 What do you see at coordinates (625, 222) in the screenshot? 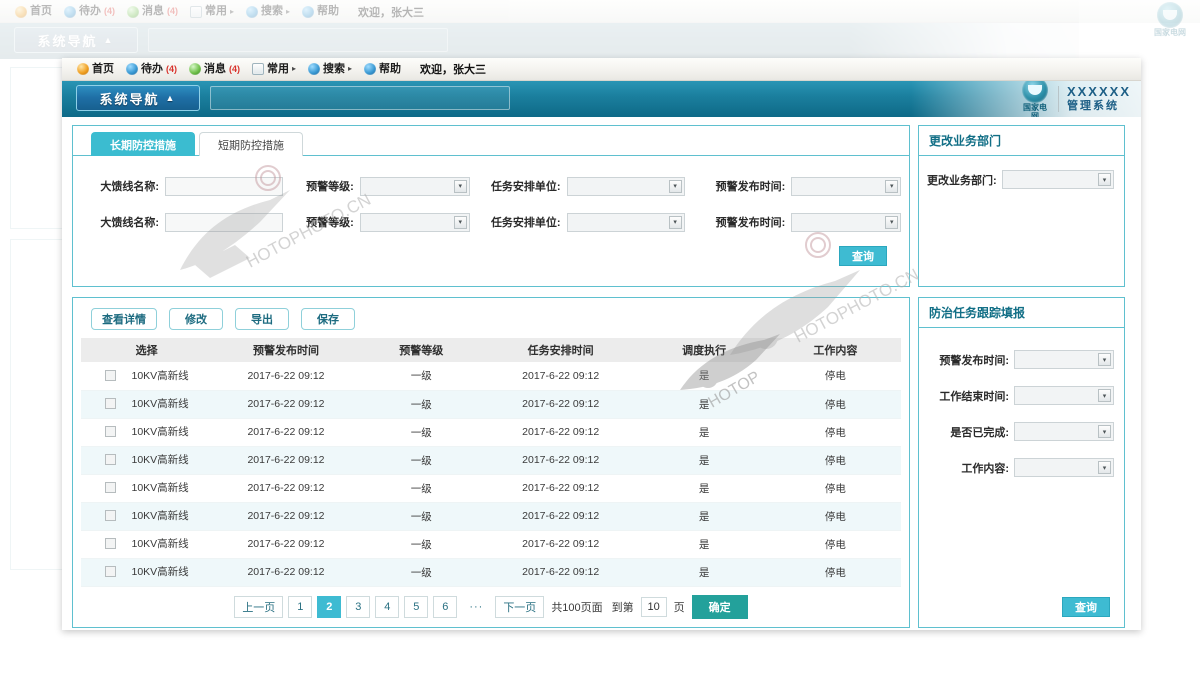
I see `unit-select-2: ▾` at bounding box center [625, 222].